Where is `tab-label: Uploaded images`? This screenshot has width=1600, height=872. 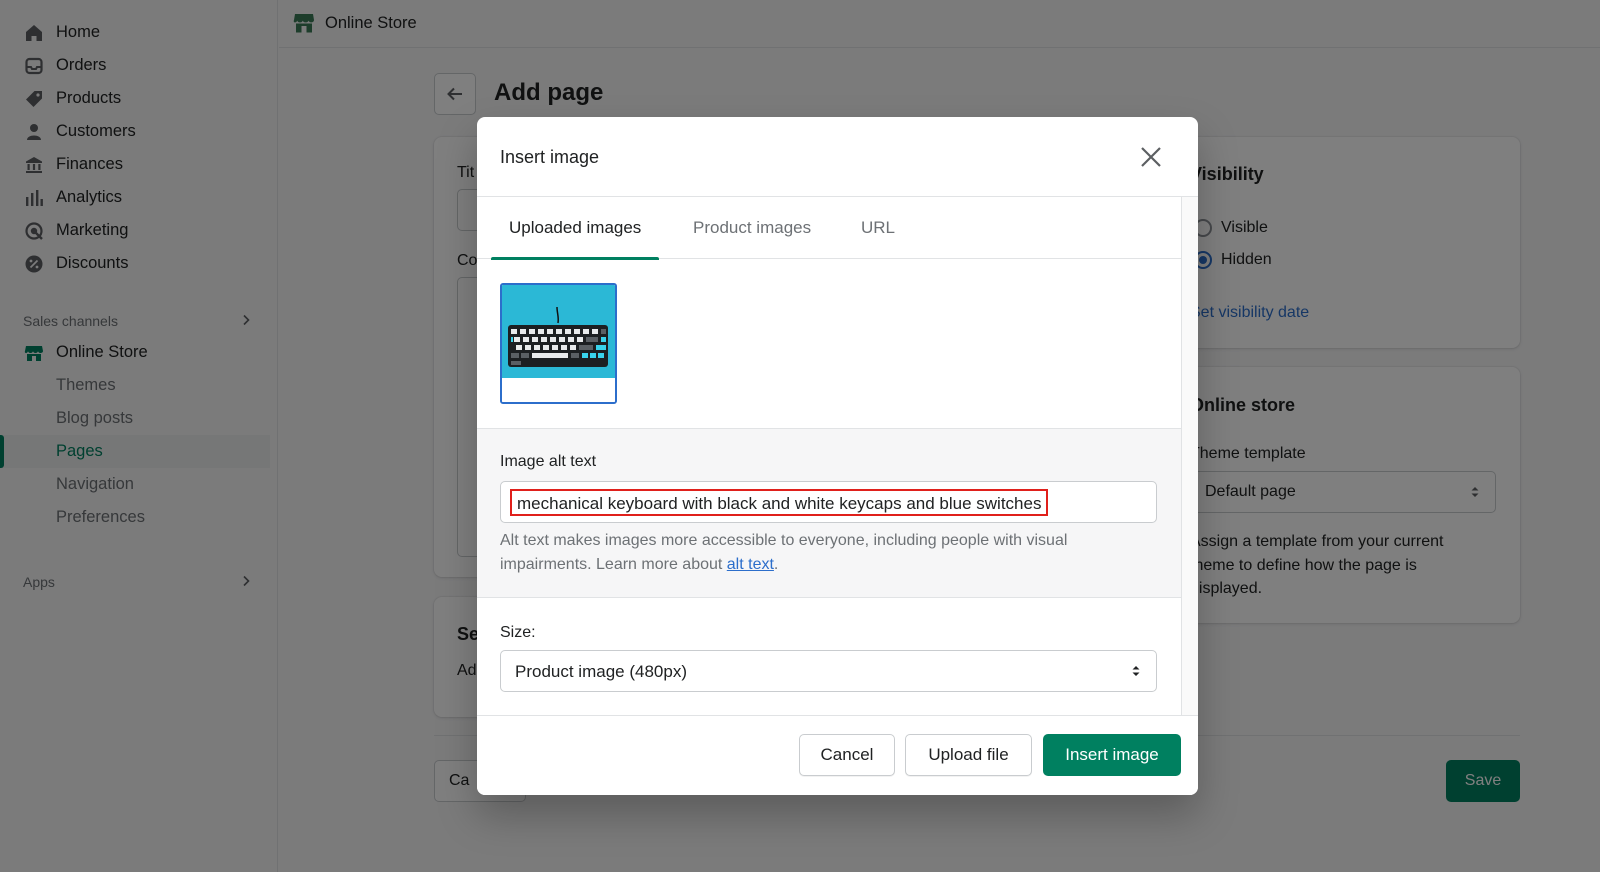
tab-label: Uploaded images is located at coordinates (575, 227).